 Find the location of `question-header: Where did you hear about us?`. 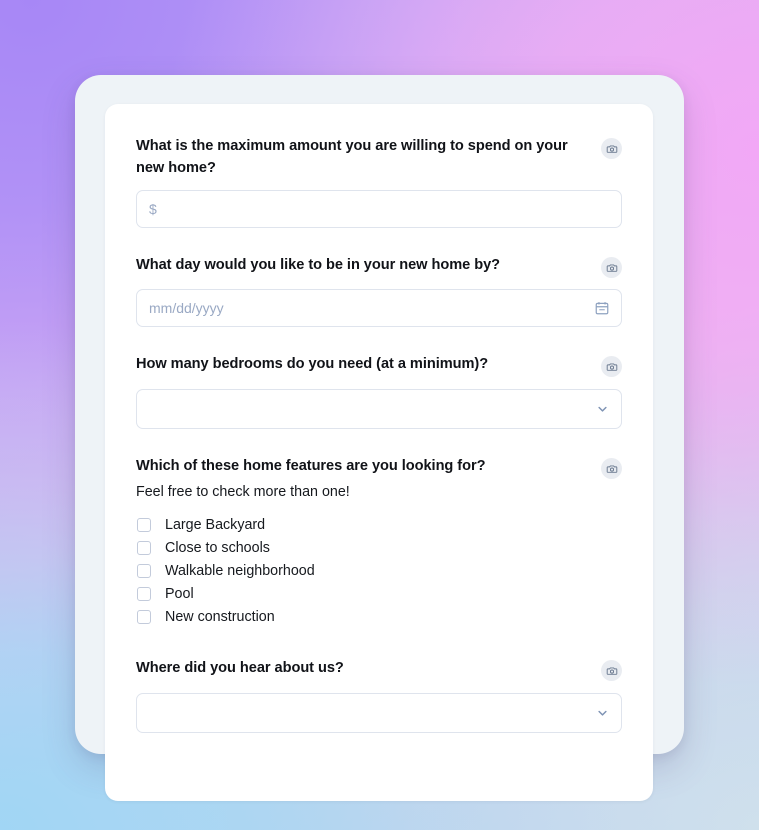

question-header: Where did you hear about us? is located at coordinates (379, 670).